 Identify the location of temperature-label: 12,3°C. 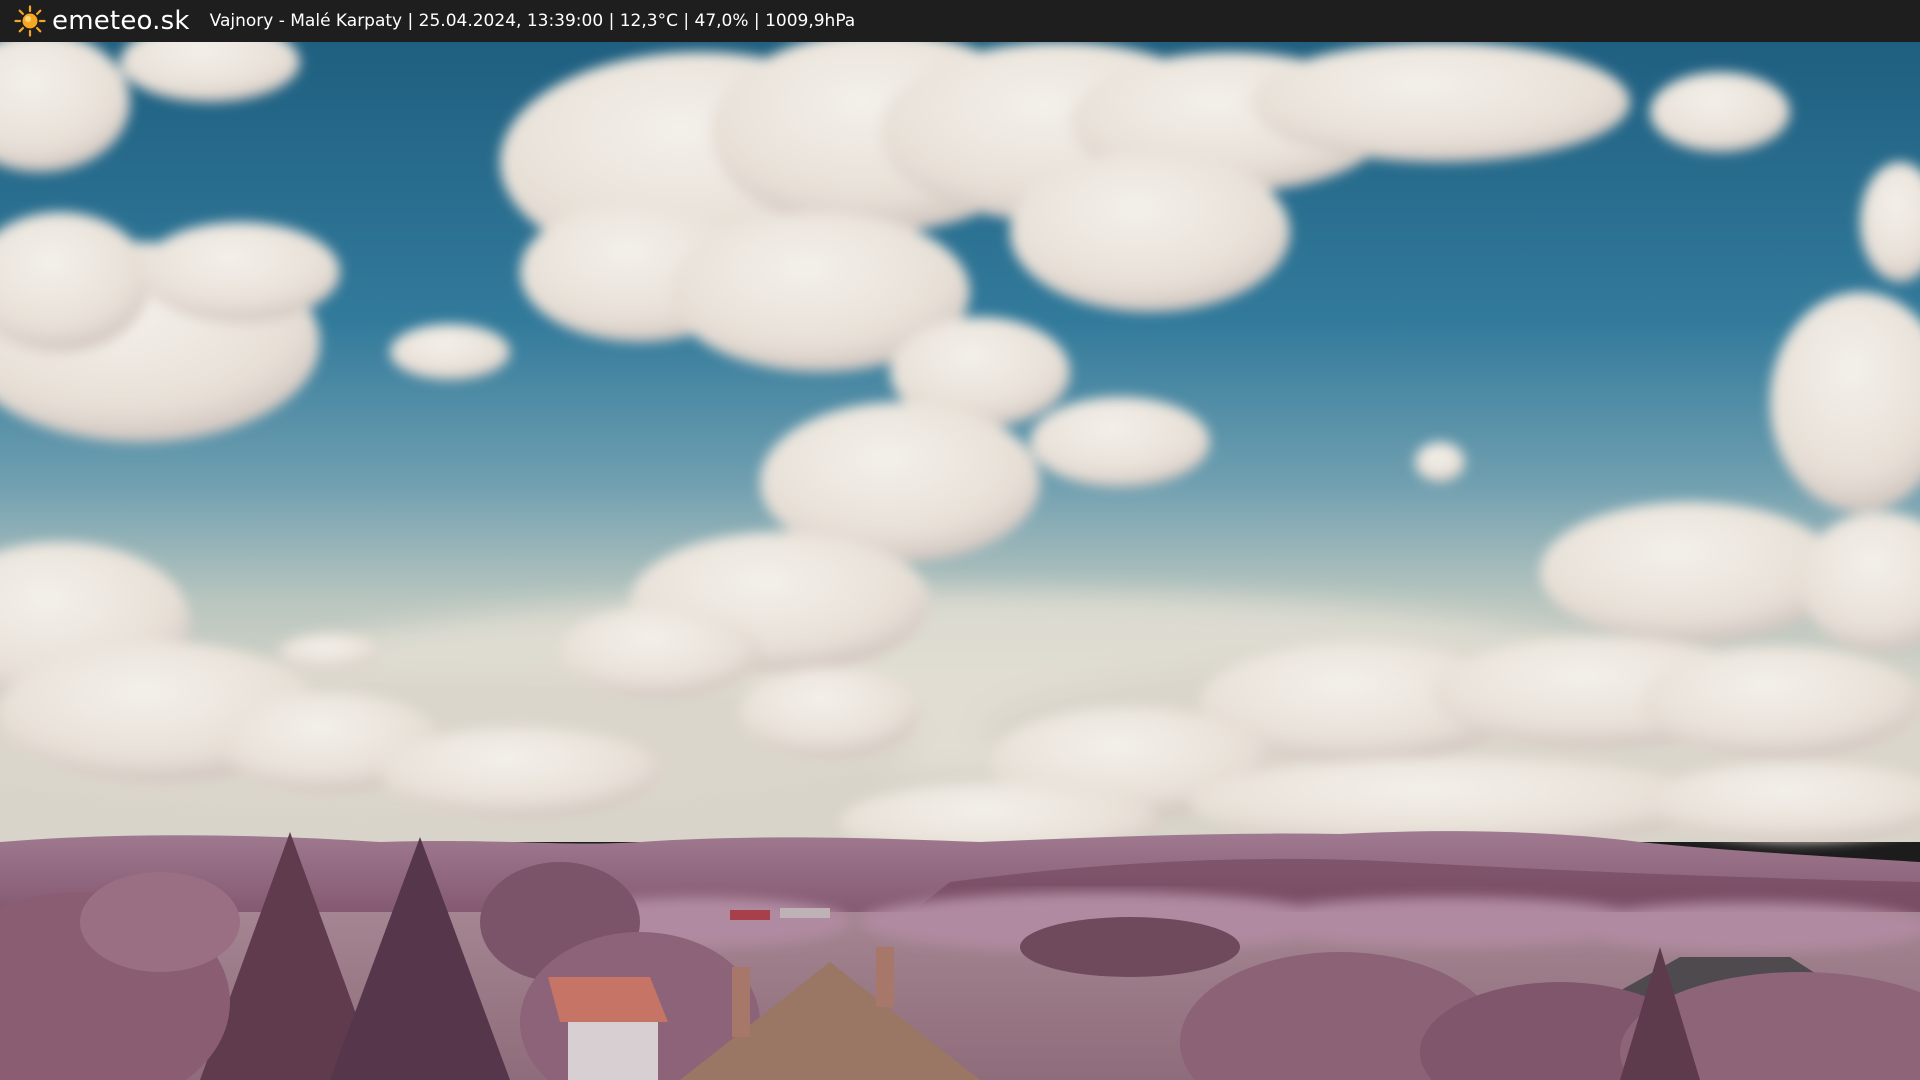
(648, 21).